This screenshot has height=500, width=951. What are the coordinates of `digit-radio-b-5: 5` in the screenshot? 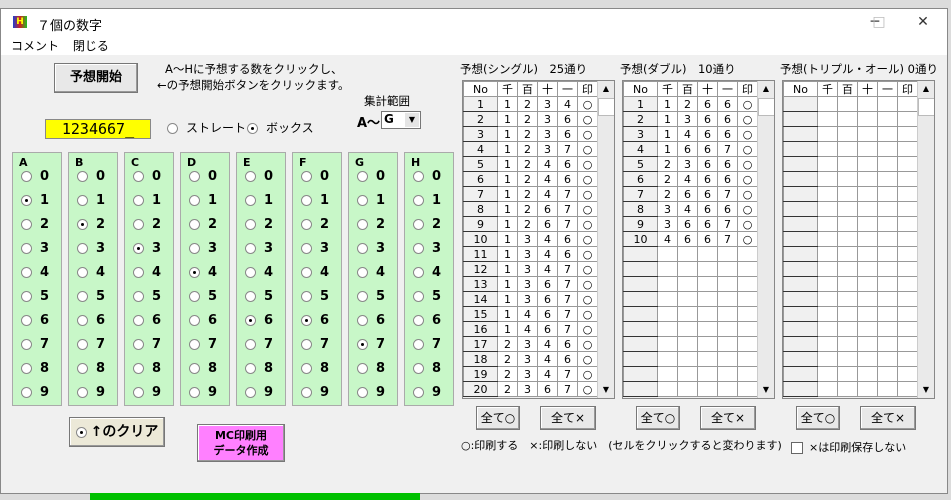 It's located at (91, 296).